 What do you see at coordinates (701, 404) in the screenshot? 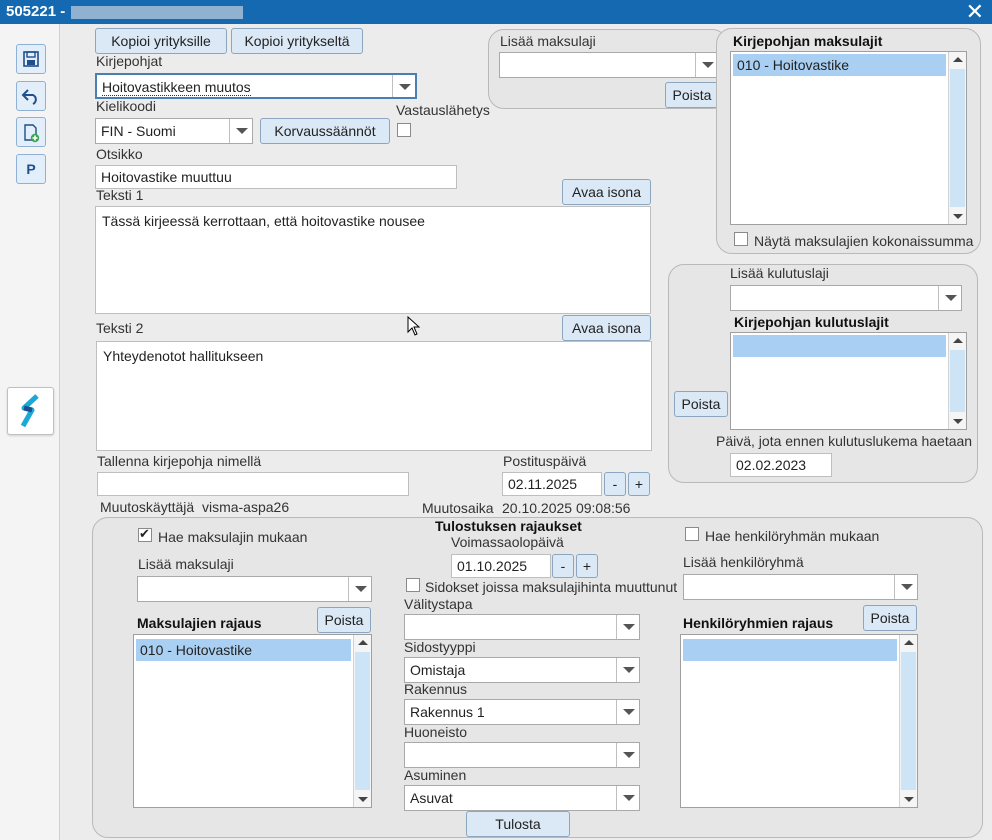
I see `remove-consumption-button: Poista` at bounding box center [701, 404].